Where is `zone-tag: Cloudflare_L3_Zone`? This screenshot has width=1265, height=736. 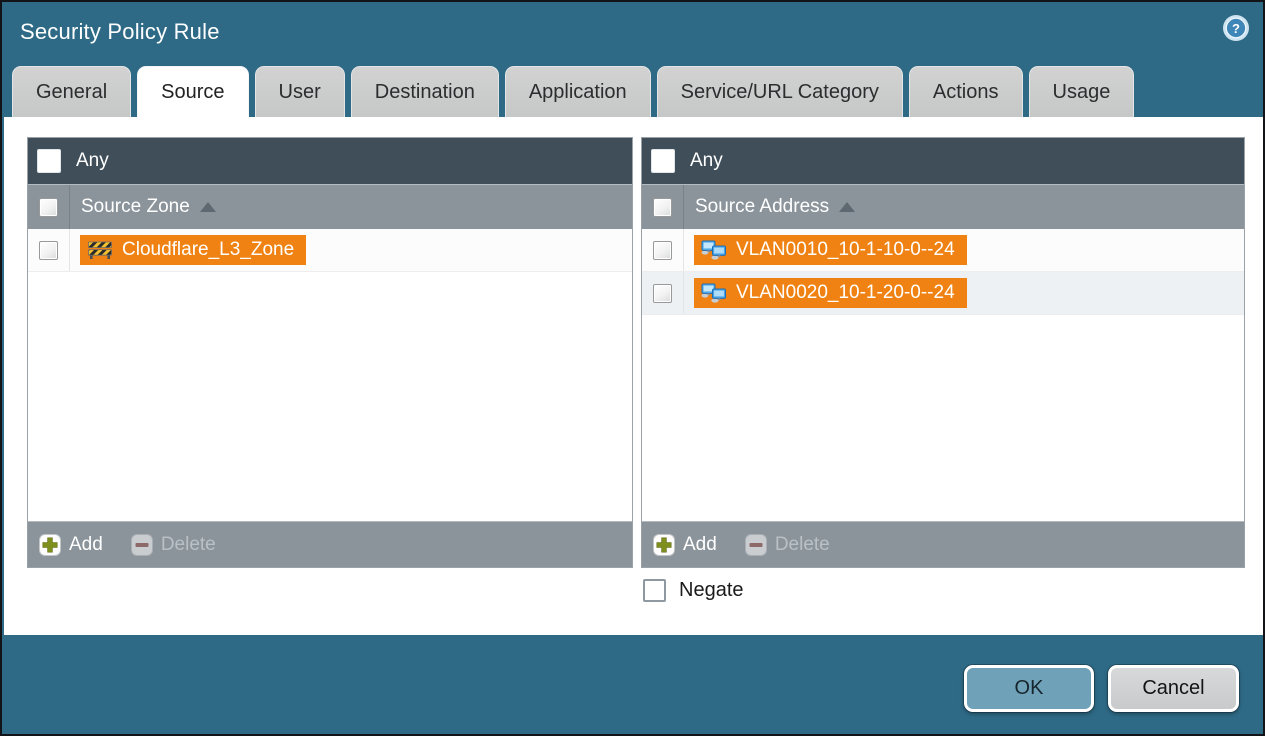 zone-tag: Cloudflare_L3_Zone is located at coordinates (193, 250).